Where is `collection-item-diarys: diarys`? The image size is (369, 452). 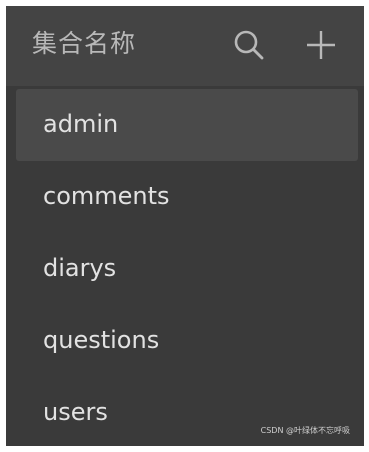 collection-item-diarys: diarys is located at coordinates (187, 269).